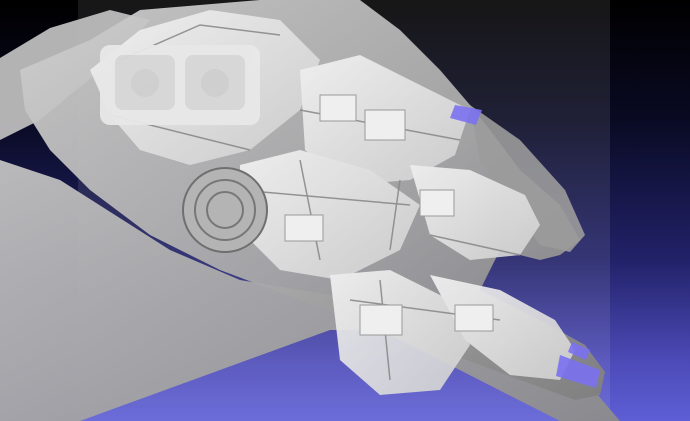  Describe the element at coordinates (180, 85) in the screenshot. I see `engine-block` at that location.